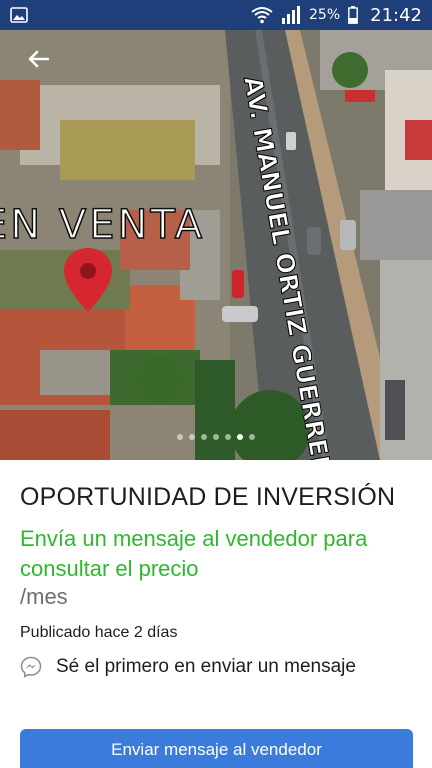 Image resolution: width=432 pixels, height=768 pixels. I want to click on gallery-notification-icon, so click(19, 15).